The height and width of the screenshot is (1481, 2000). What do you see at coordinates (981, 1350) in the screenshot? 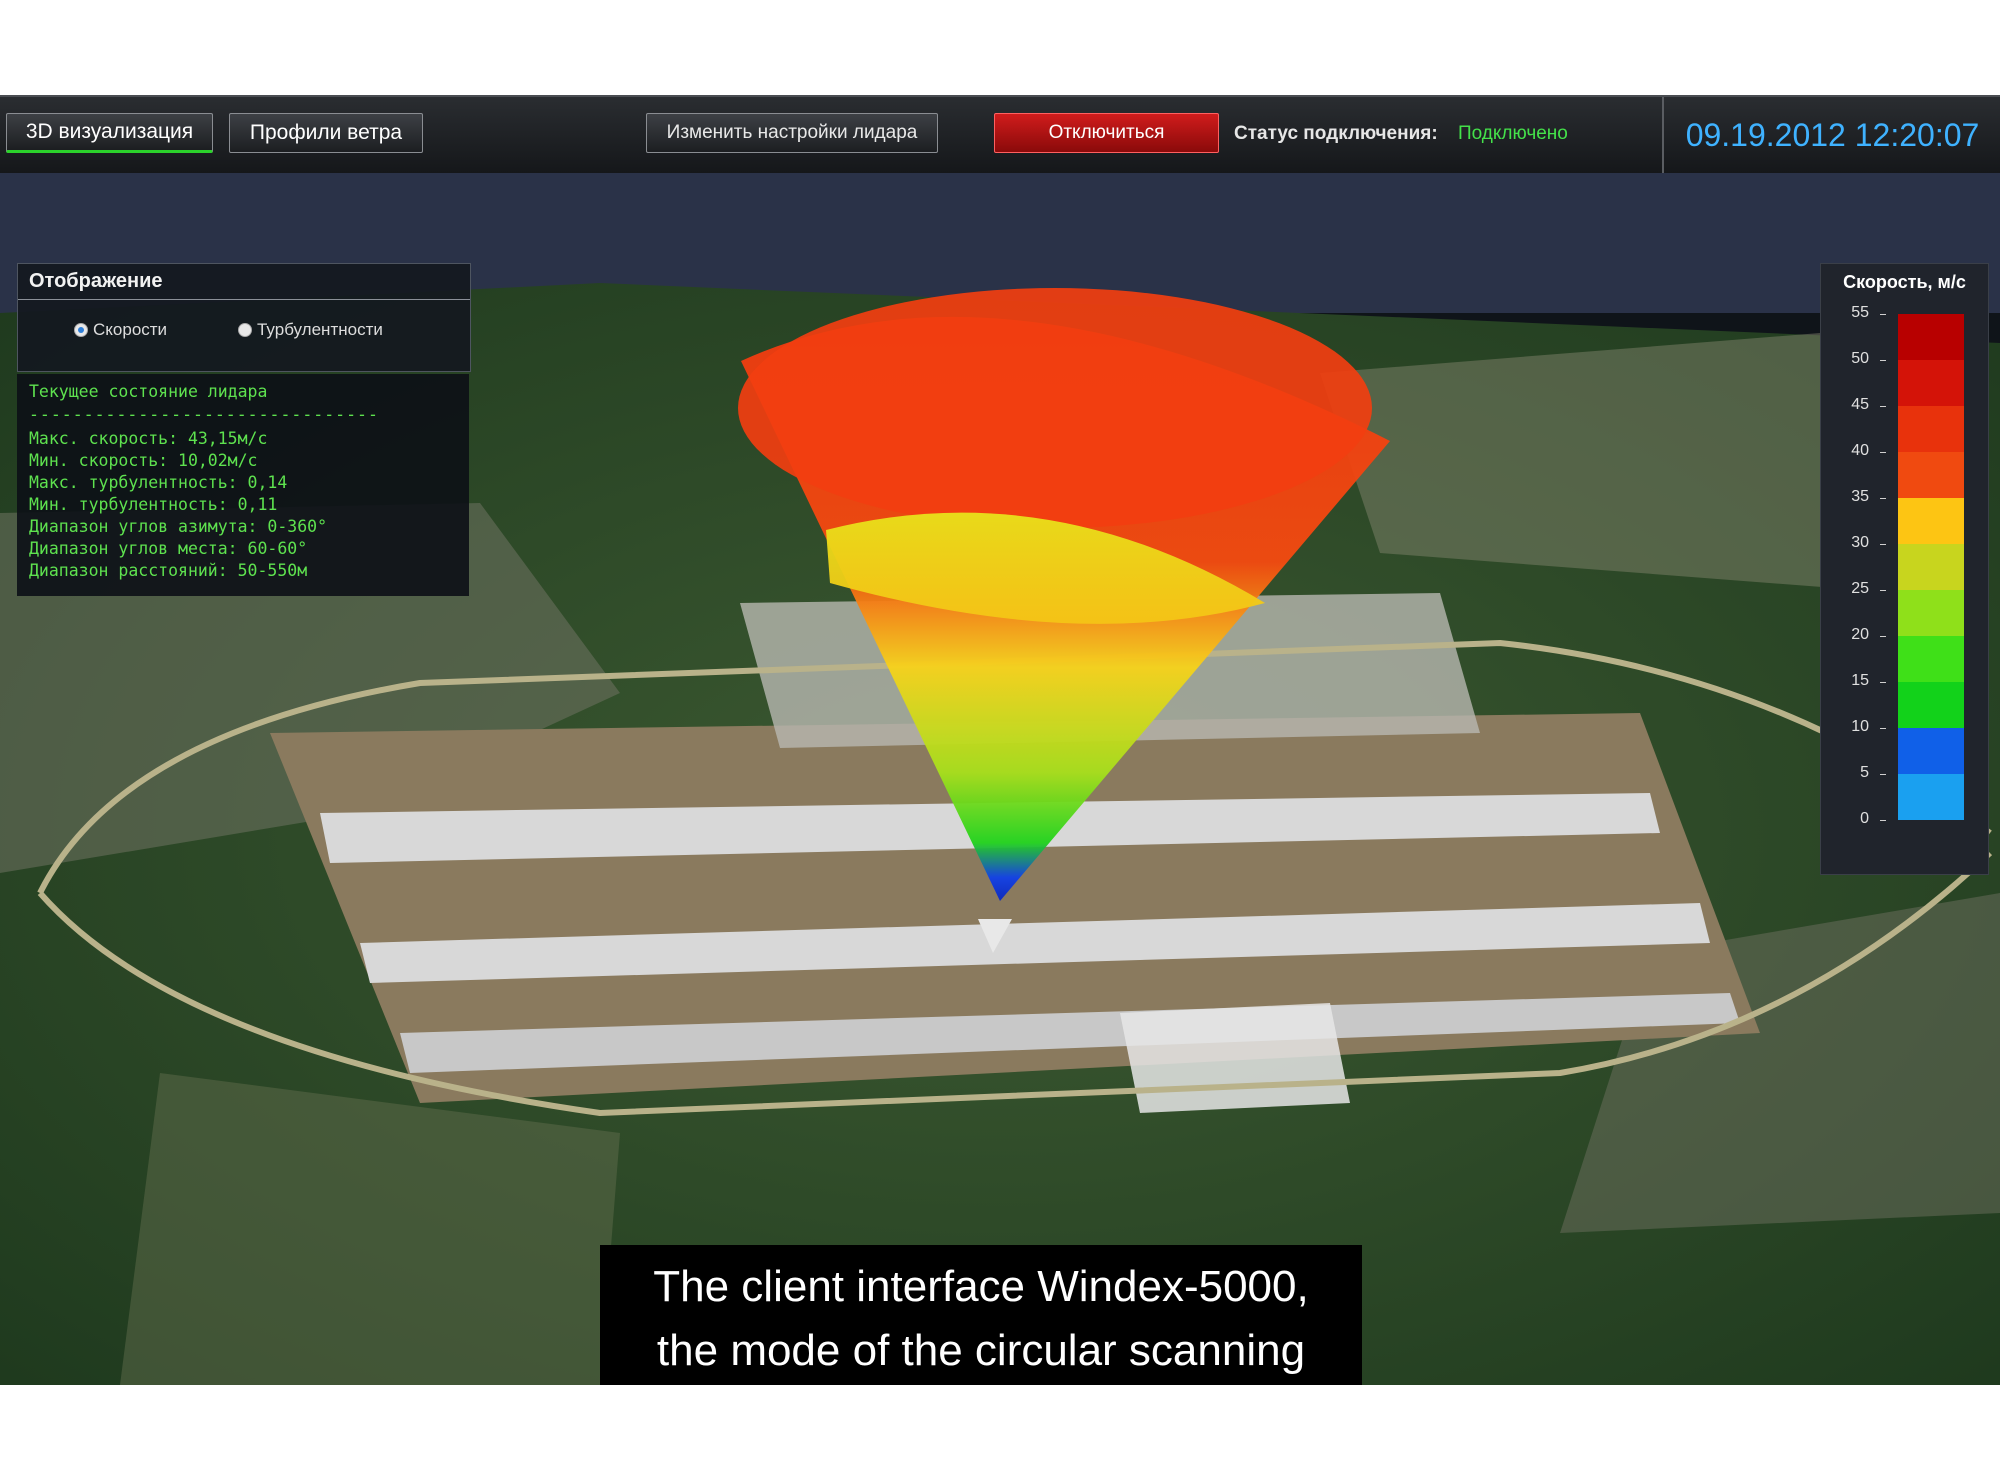
I see `caption-line-2: the mode of the circular scanning` at bounding box center [981, 1350].